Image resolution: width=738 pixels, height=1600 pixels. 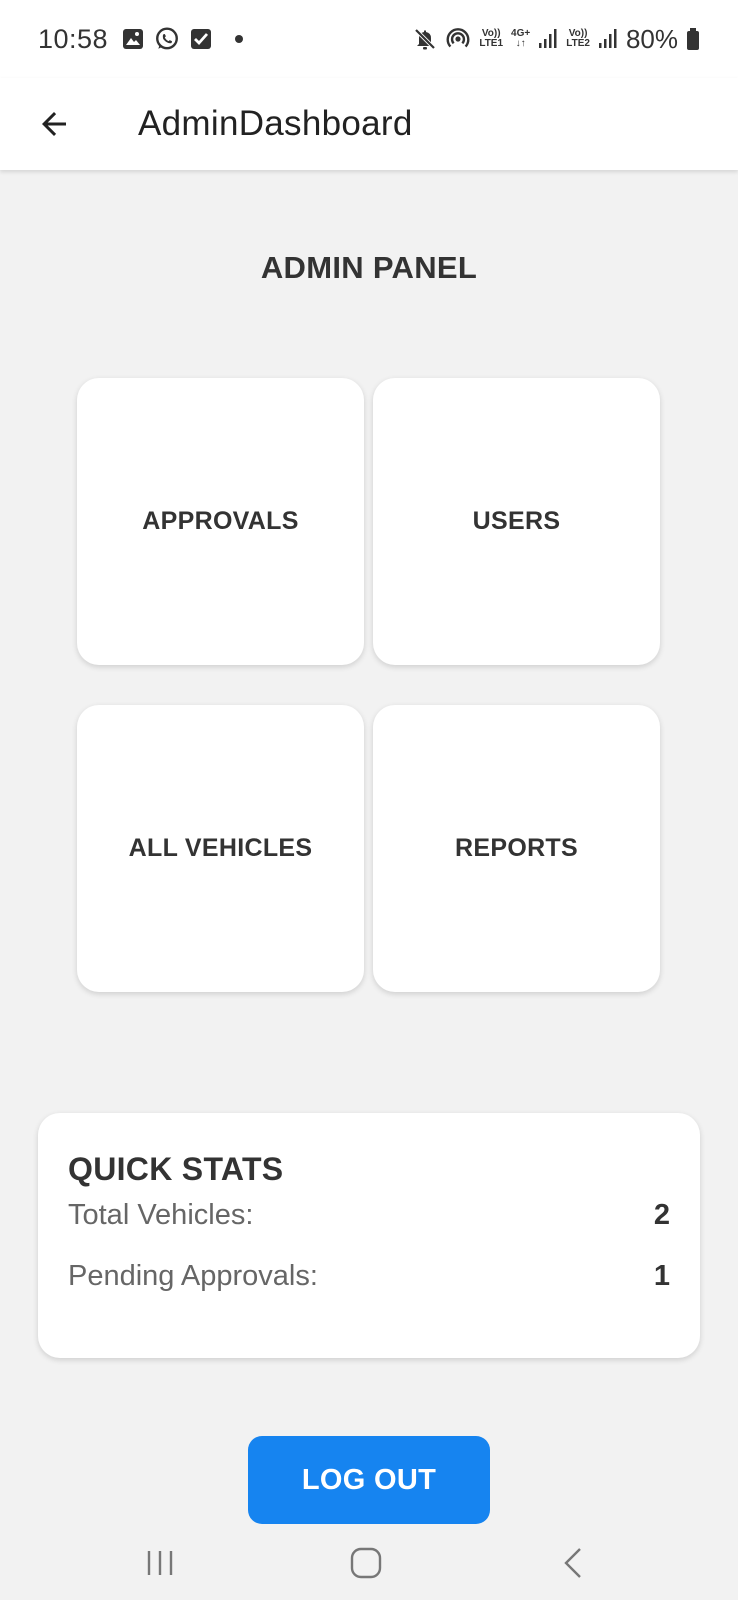 I want to click on signal-icon, so click(x=548, y=39).